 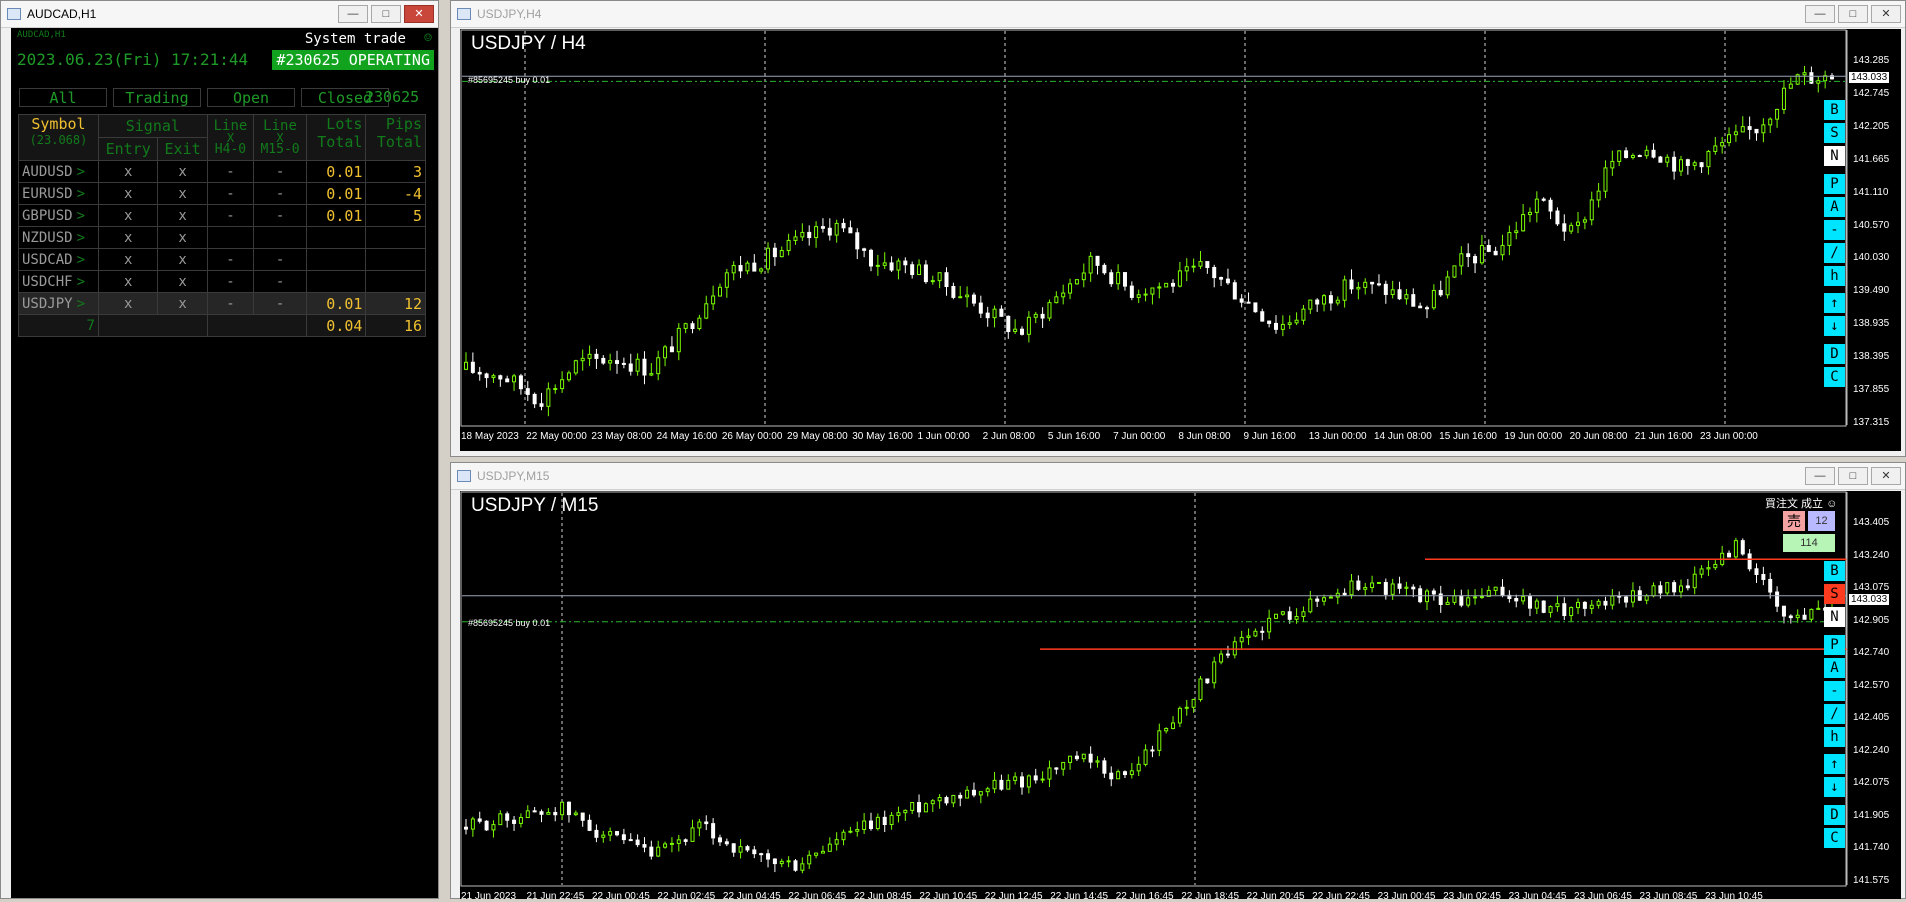 I want to click on table-row: USDJPY > x x - - 0.01 12, so click(x=222, y=303).